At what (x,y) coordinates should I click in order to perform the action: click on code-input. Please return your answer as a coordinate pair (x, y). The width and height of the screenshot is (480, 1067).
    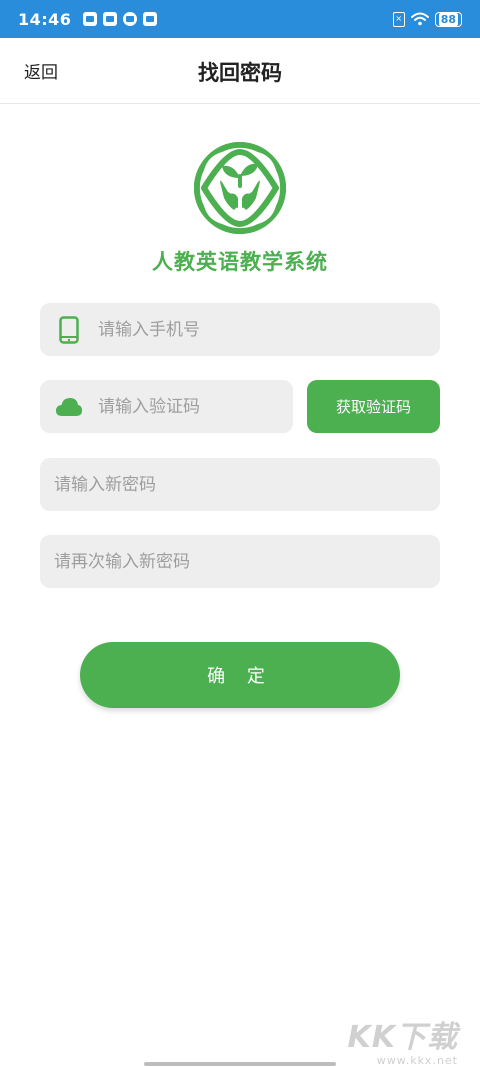
    Looking at the image, I should click on (195, 406).